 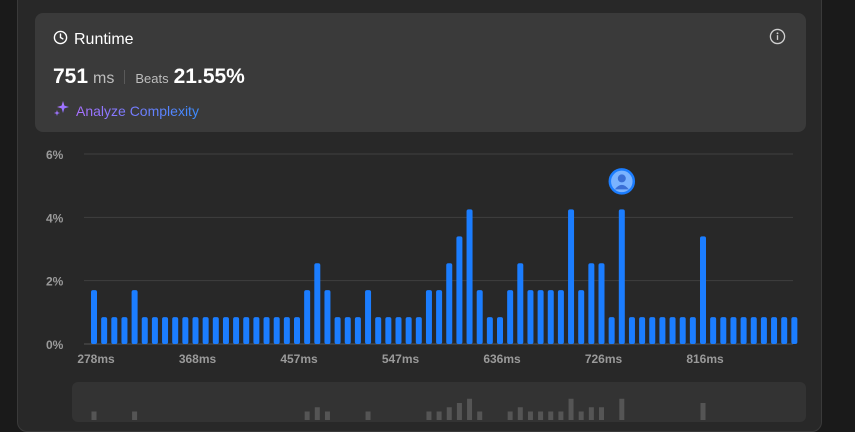 I want to click on chart-overview-scroller, so click(x=439, y=402).